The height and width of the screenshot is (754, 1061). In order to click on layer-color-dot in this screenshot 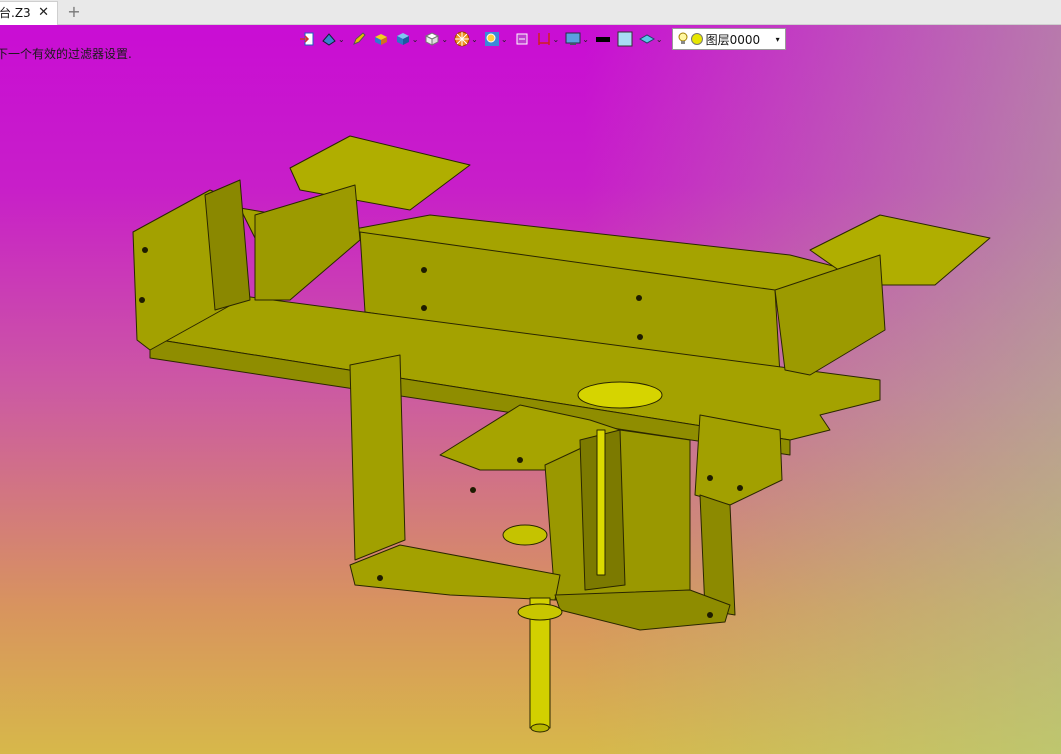, I will do `click(696, 39)`.